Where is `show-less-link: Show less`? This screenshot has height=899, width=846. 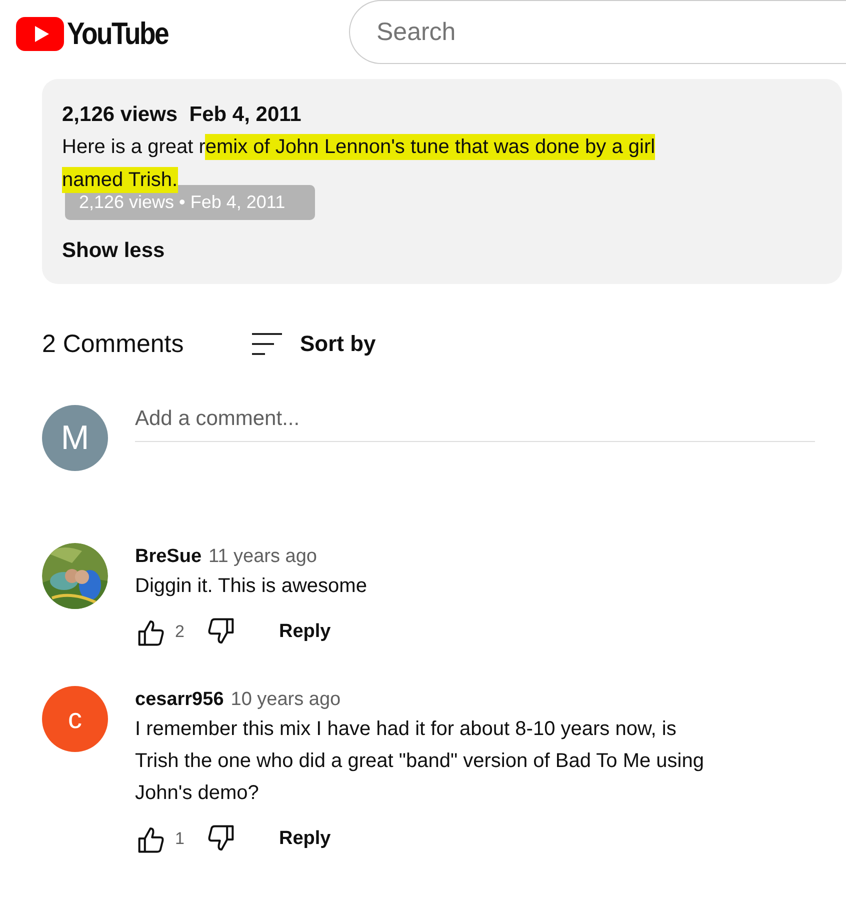 show-less-link: Show less is located at coordinates (113, 251).